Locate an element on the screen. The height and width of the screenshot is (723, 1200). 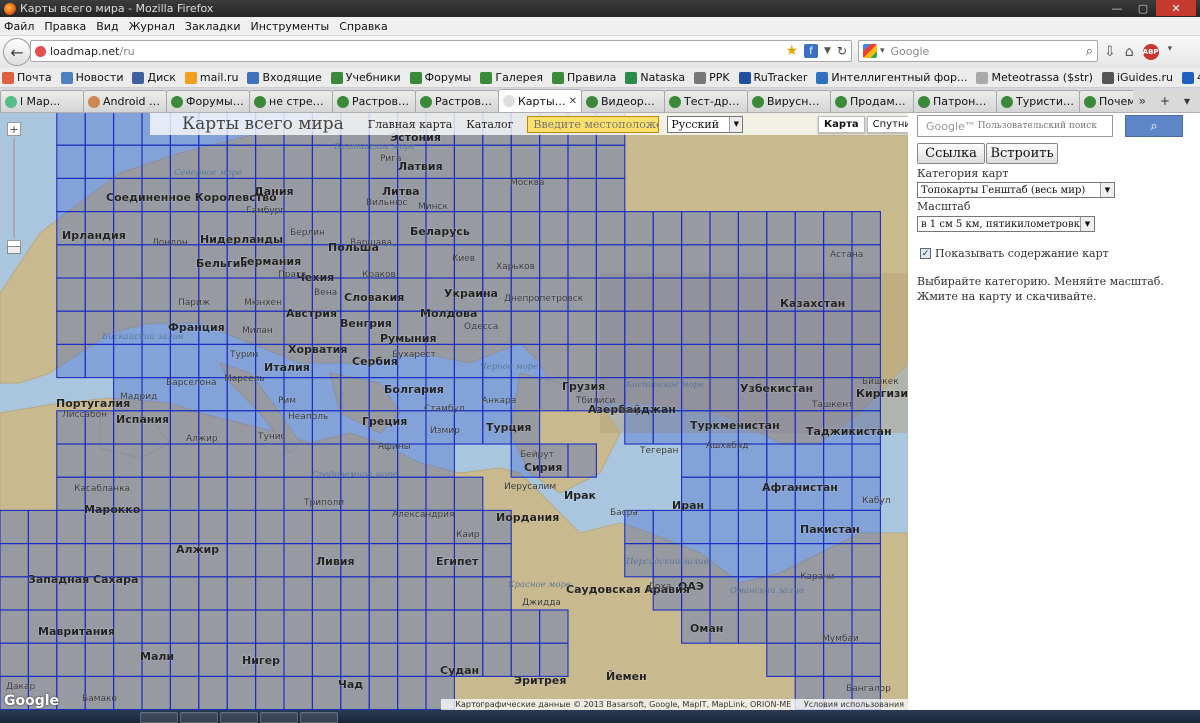
bookmark-item: Новости is located at coordinates (91, 77).